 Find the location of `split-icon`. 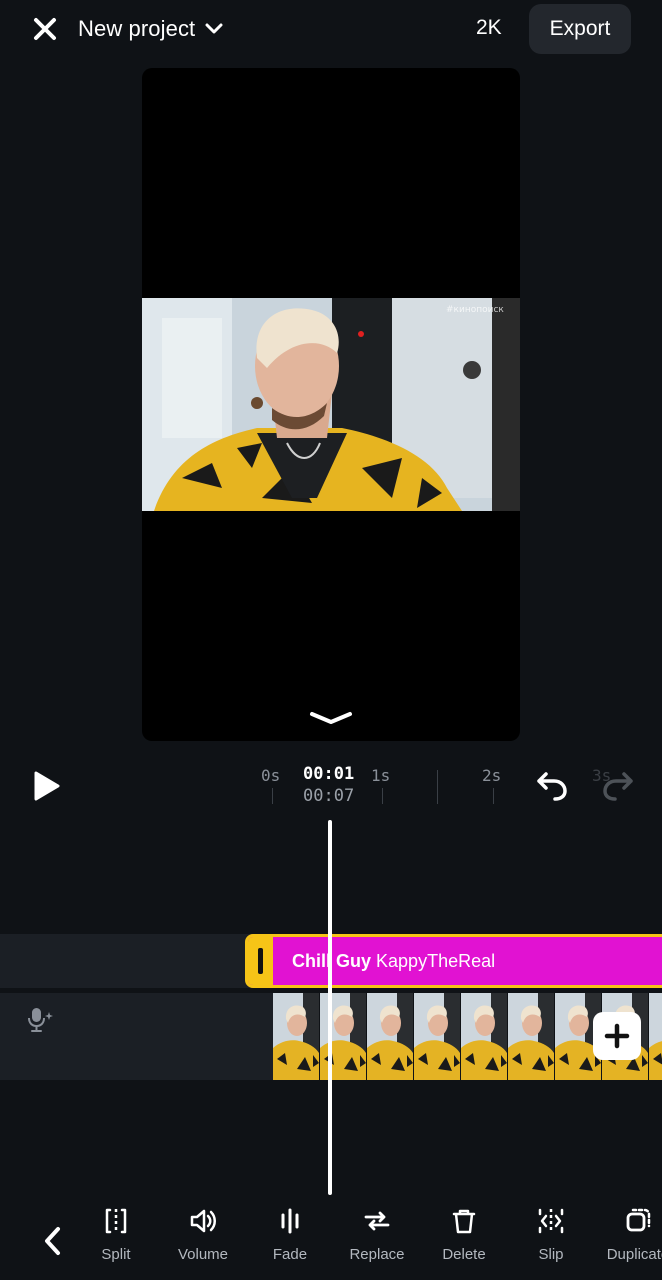

split-icon is located at coordinates (116, 1221).